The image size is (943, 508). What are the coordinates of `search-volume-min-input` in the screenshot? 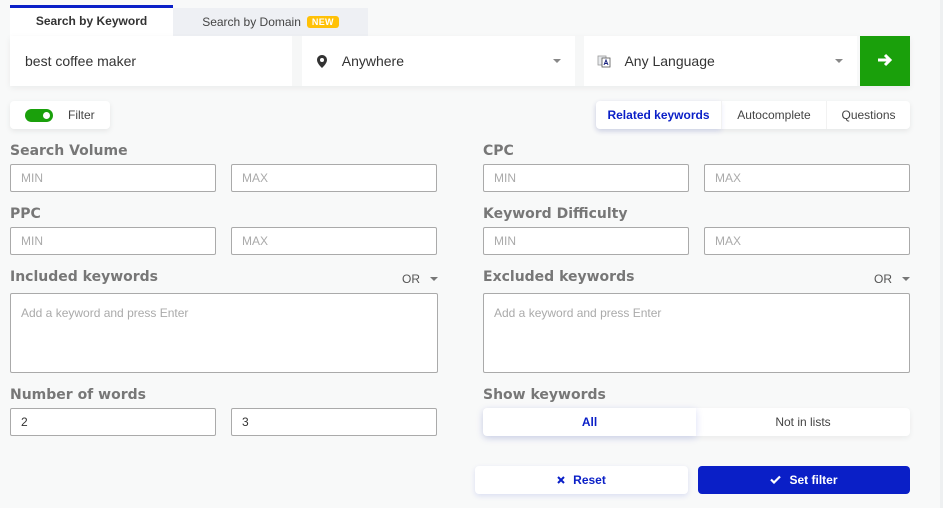 It's located at (113, 178).